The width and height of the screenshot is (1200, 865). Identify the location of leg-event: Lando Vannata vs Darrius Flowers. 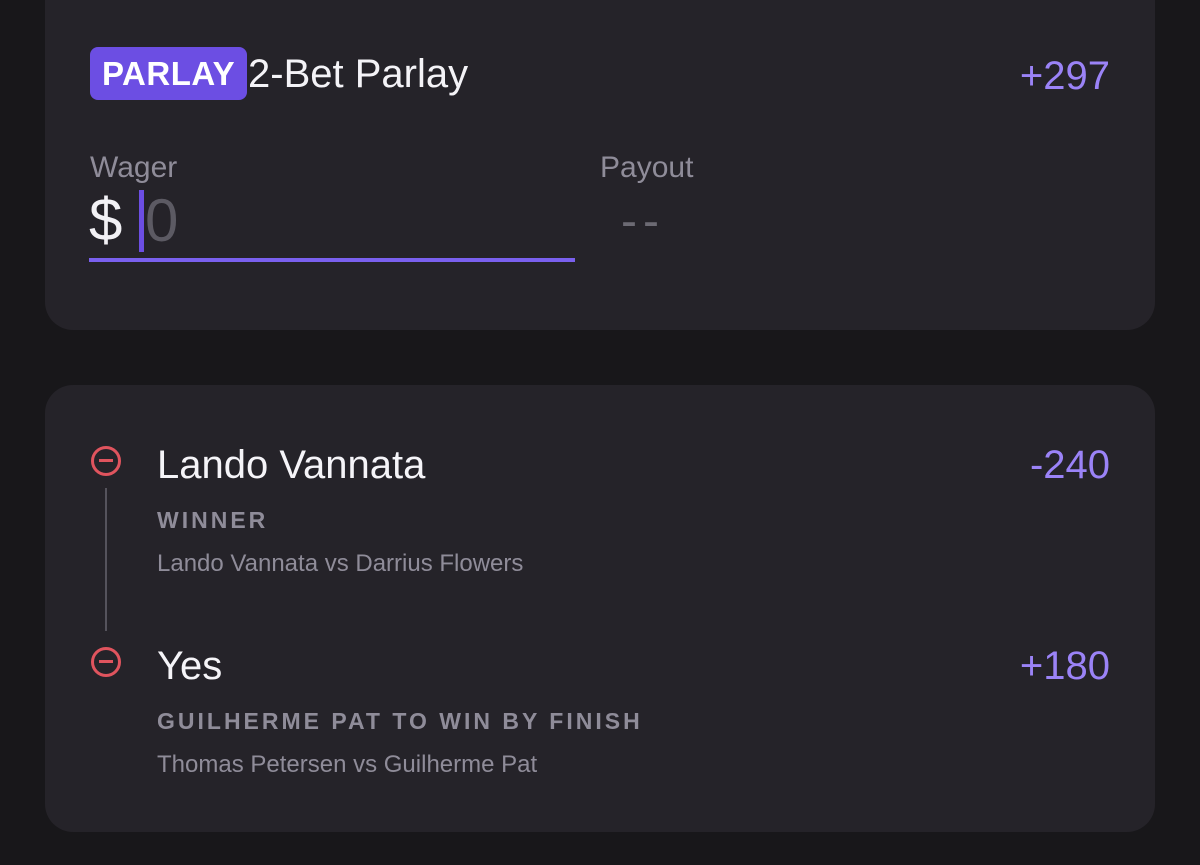
(340, 563).